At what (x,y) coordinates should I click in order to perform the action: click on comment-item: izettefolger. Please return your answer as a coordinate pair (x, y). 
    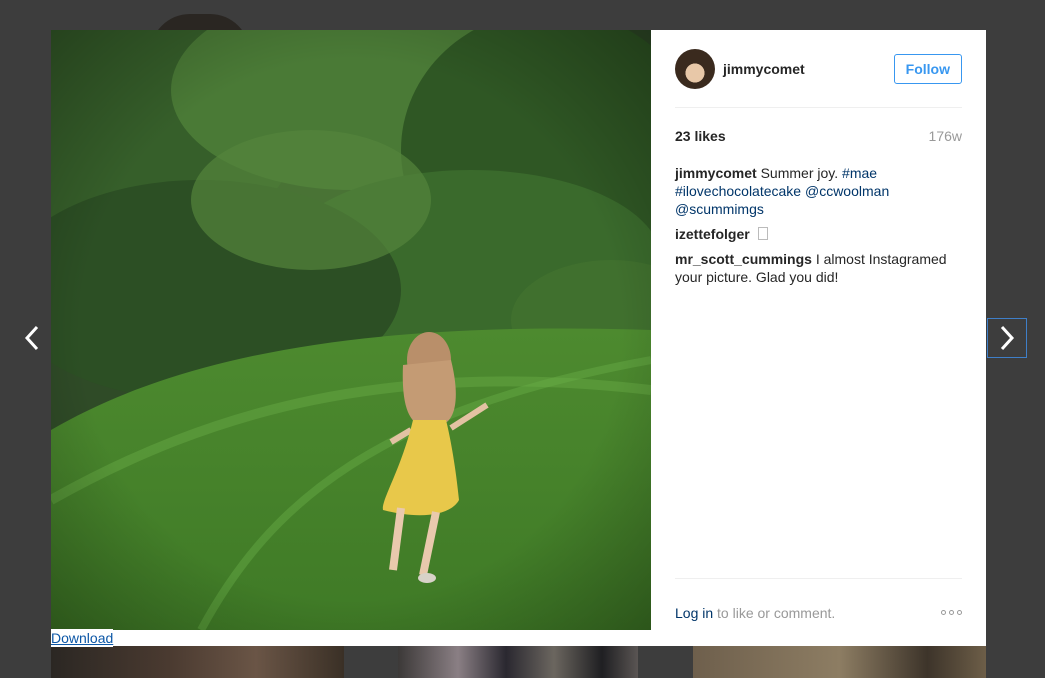
    Looking at the image, I should click on (818, 234).